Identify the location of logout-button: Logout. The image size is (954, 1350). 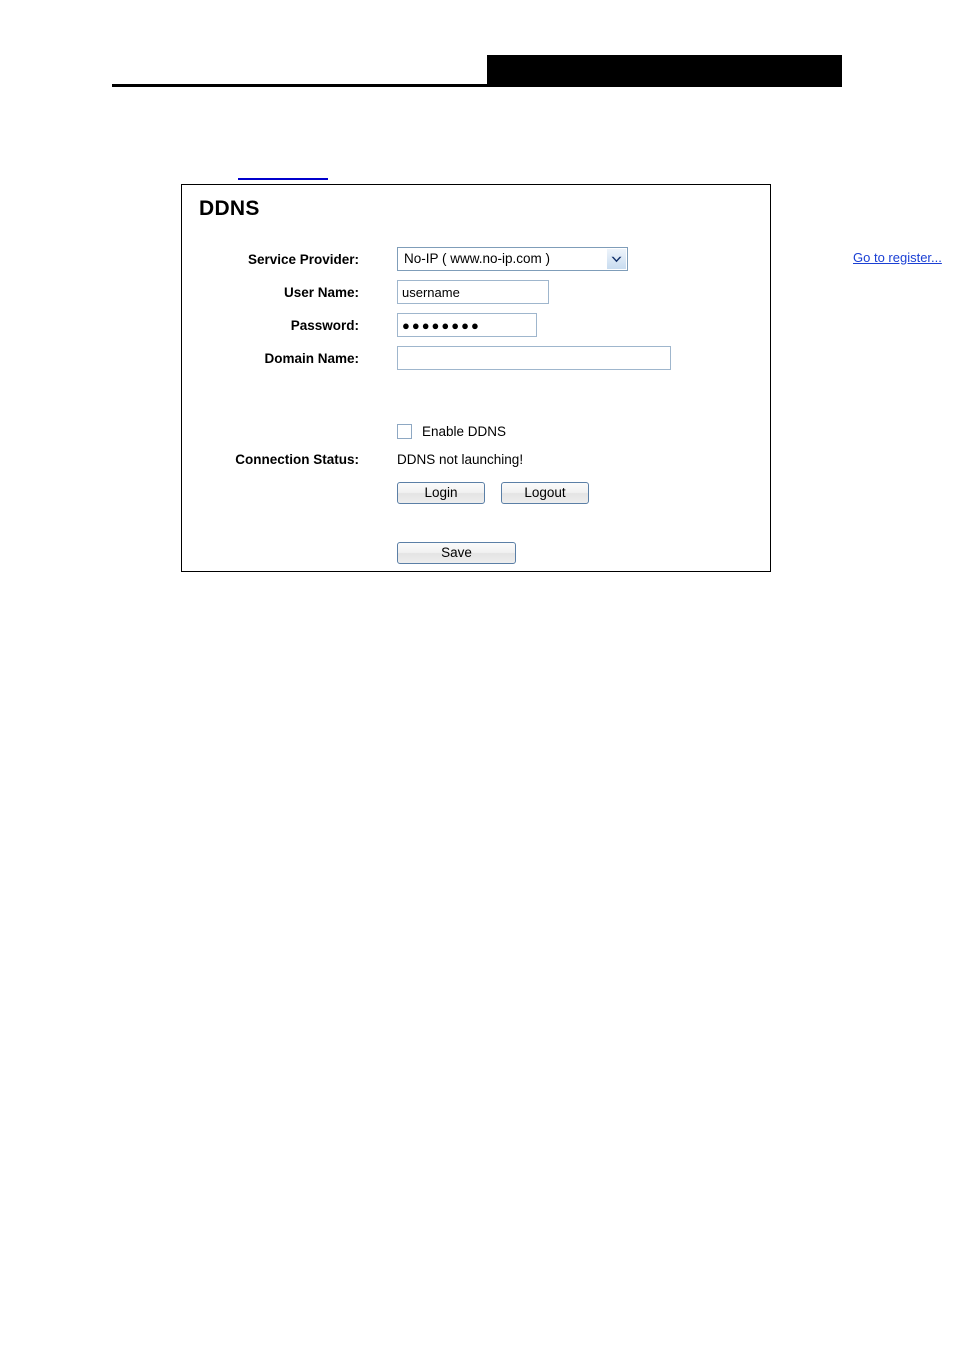
(545, 493).